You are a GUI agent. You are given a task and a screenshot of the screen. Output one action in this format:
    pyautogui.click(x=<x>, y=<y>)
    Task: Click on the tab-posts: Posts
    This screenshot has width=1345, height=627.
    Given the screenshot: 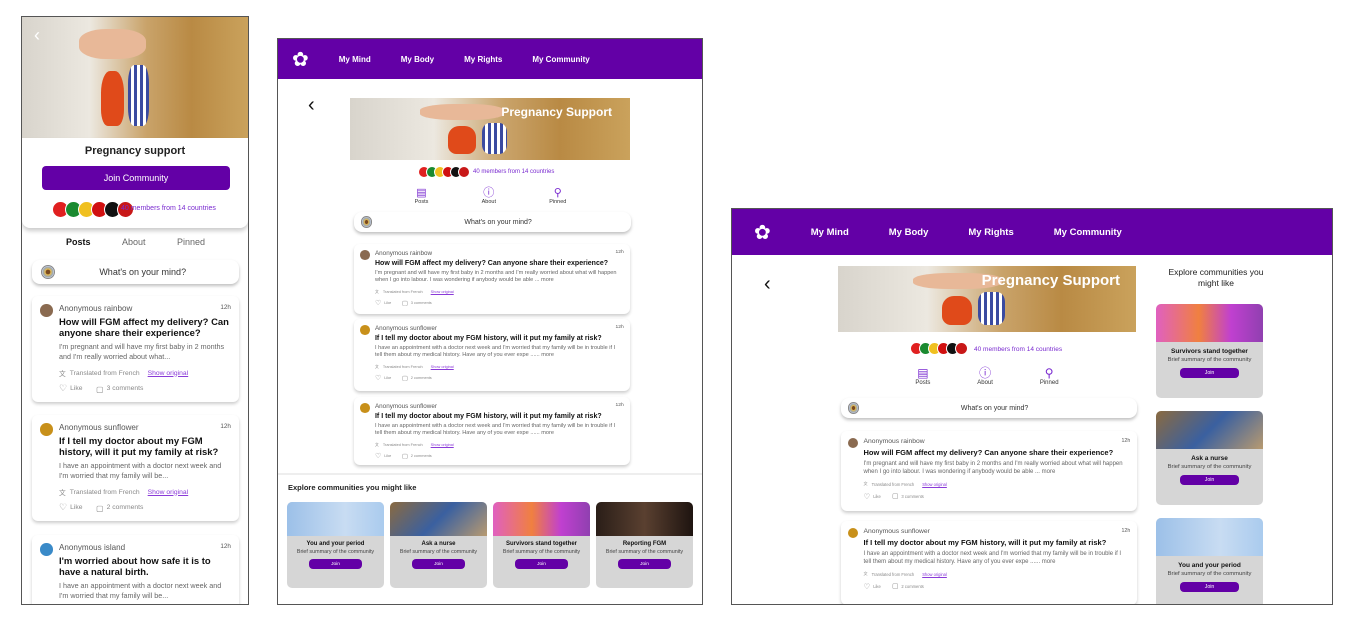 What is the action you would take?
    pyautogui.click(x=78, y=242)
    